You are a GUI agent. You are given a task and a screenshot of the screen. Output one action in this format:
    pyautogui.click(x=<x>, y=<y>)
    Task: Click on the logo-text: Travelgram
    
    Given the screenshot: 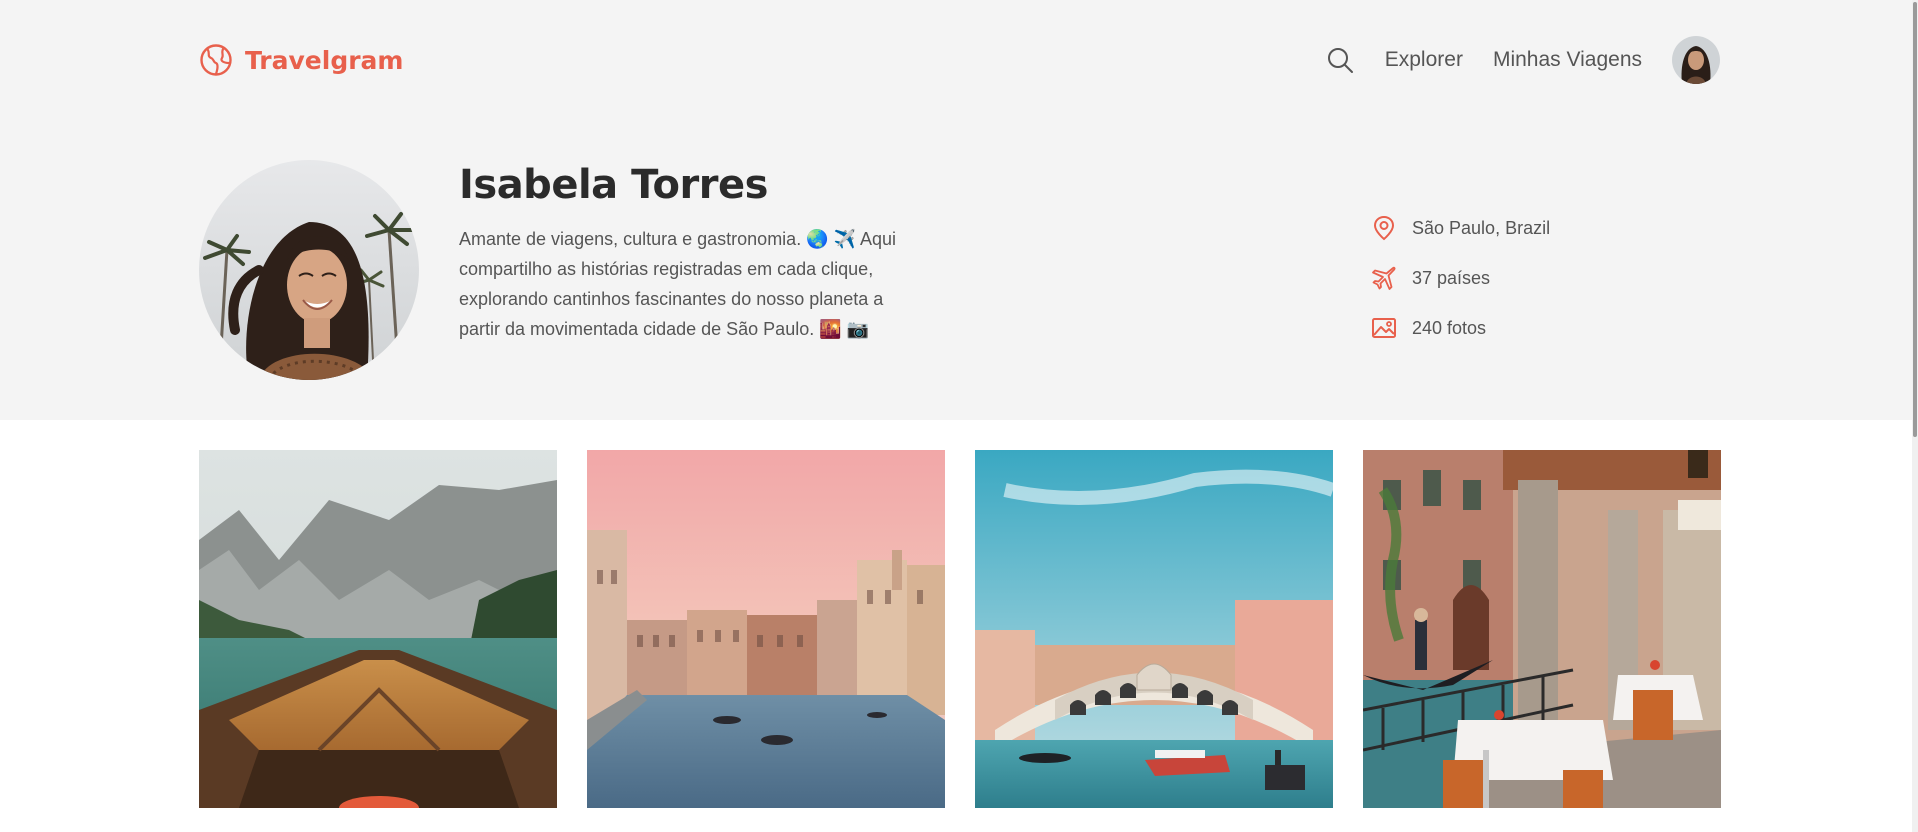 What is the action you would take?
    pyautogui.click(x=324, y=60)
    